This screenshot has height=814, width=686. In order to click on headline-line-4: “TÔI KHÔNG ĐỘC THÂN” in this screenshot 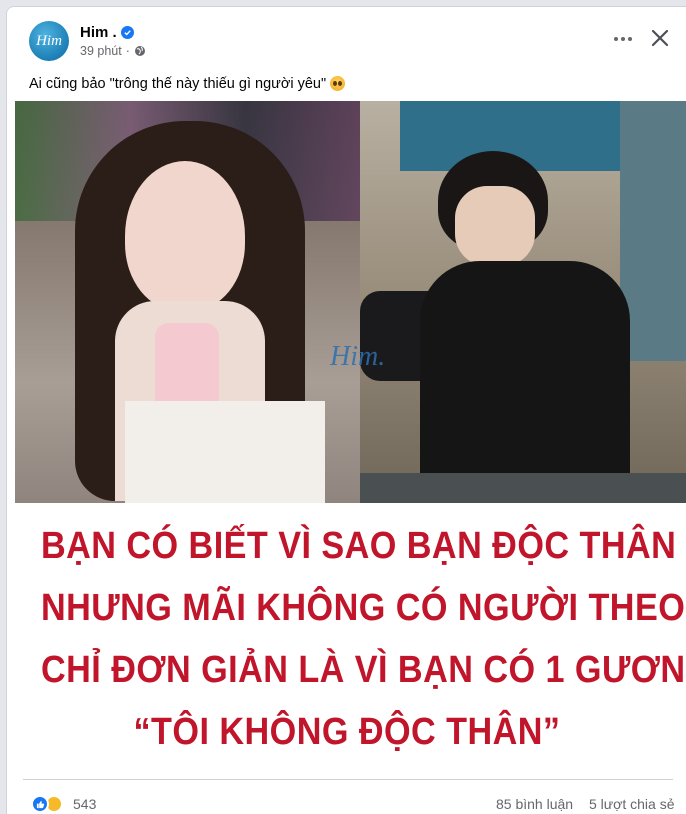, I will do `click(347, 732)`.